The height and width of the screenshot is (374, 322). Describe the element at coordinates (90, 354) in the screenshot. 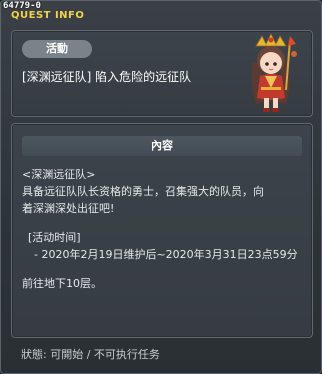

I see `quest-status: 狀態: 可開始 / 不可执行任务` at that location.